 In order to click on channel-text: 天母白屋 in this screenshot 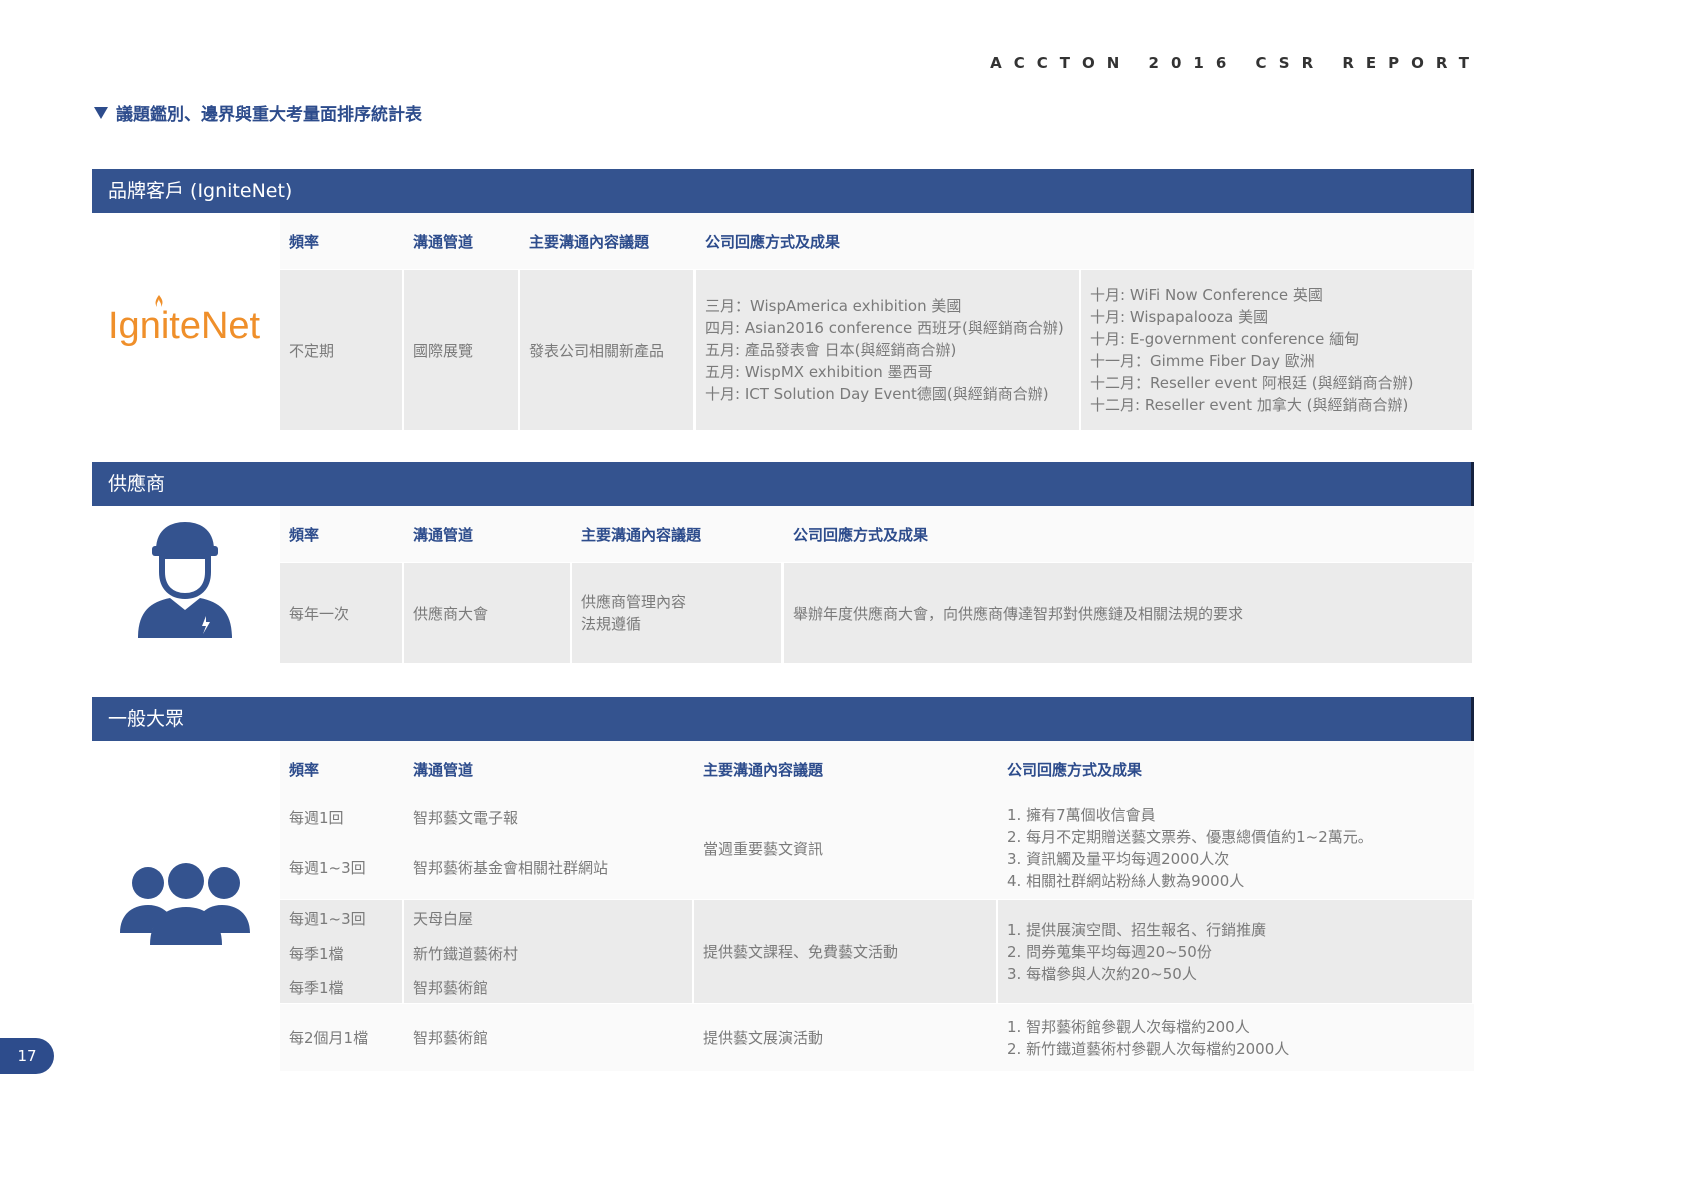, I will do `click(443, 919)`.